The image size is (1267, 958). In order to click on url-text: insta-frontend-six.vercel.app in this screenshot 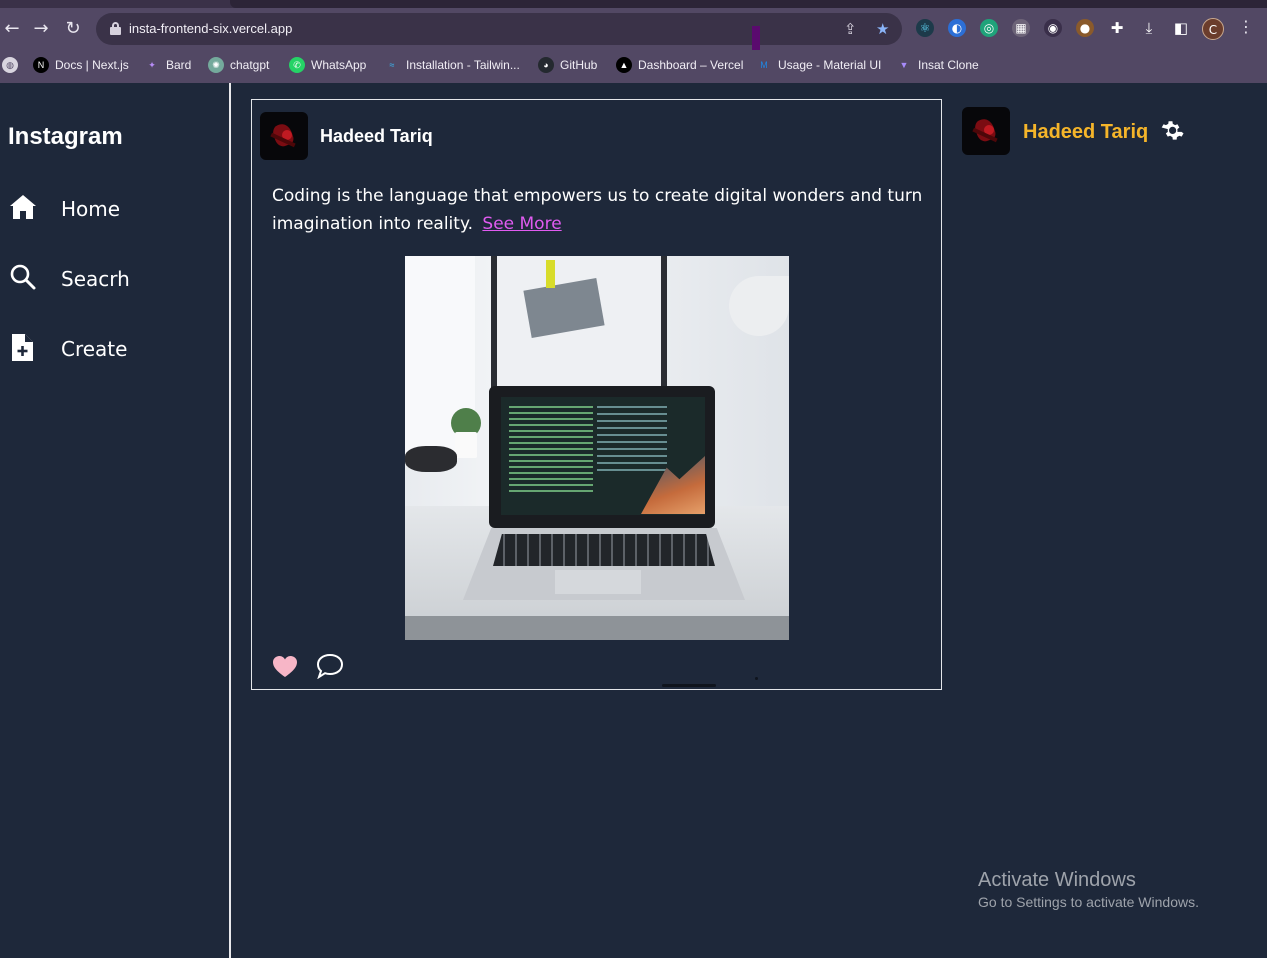, I will do `click(210, 28)`.